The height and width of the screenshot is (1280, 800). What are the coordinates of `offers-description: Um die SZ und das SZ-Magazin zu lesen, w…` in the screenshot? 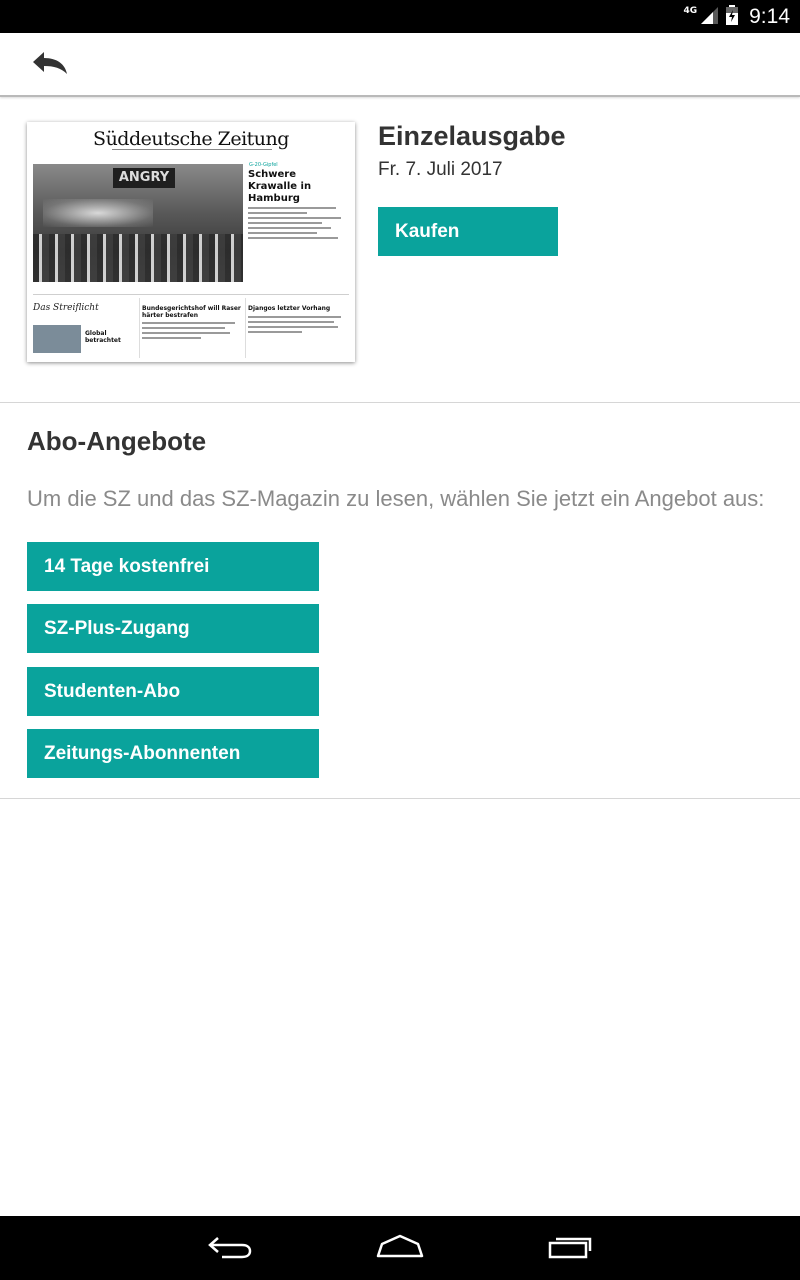 It's located at (396, 498).